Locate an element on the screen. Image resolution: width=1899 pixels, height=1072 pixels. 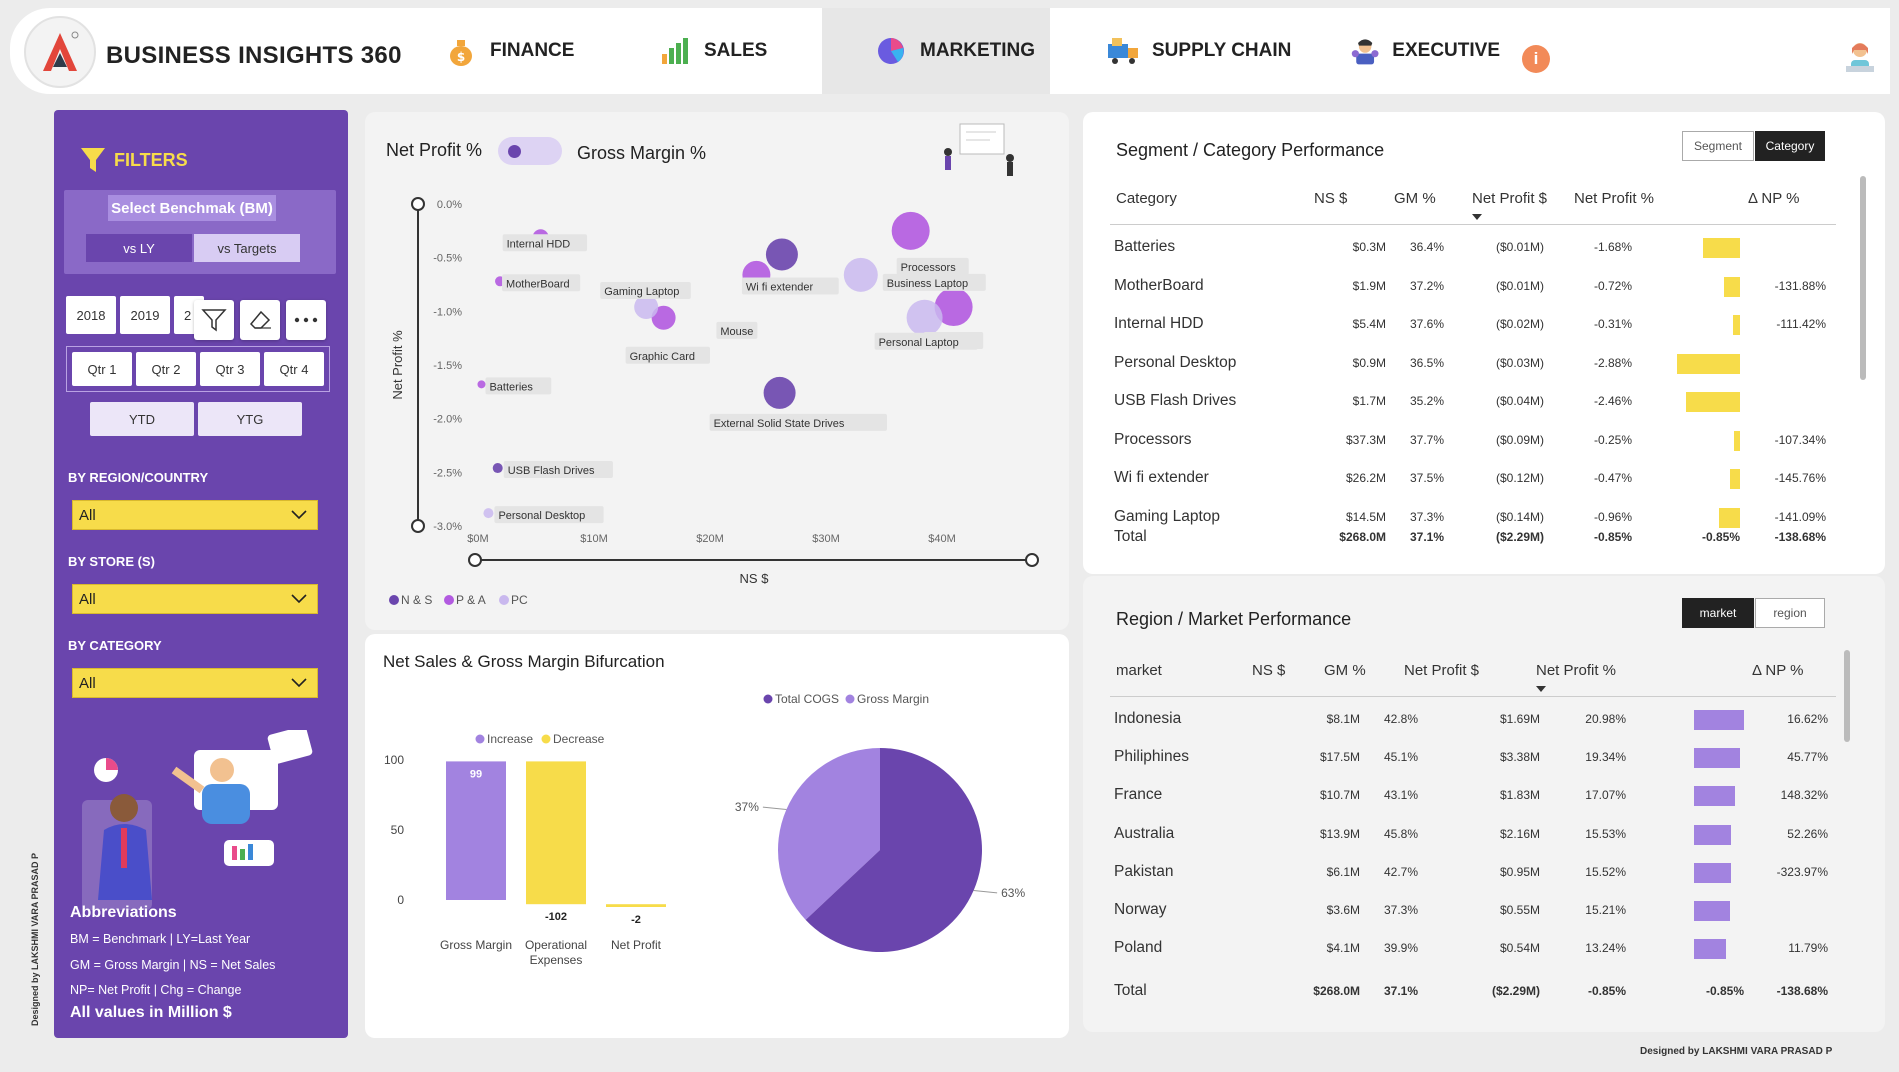
cell-gm: 37.2% is located at coordinates (1426, 285).